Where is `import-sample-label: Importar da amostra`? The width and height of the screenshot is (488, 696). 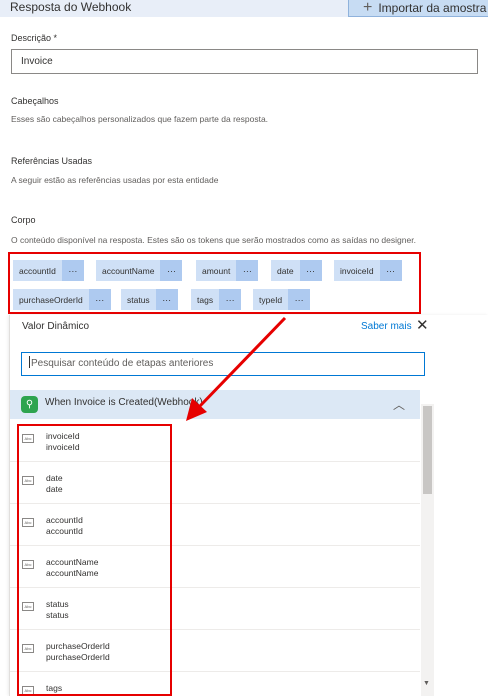
import-sample-label: Importar da amostra is located at coordinates (432, 7).